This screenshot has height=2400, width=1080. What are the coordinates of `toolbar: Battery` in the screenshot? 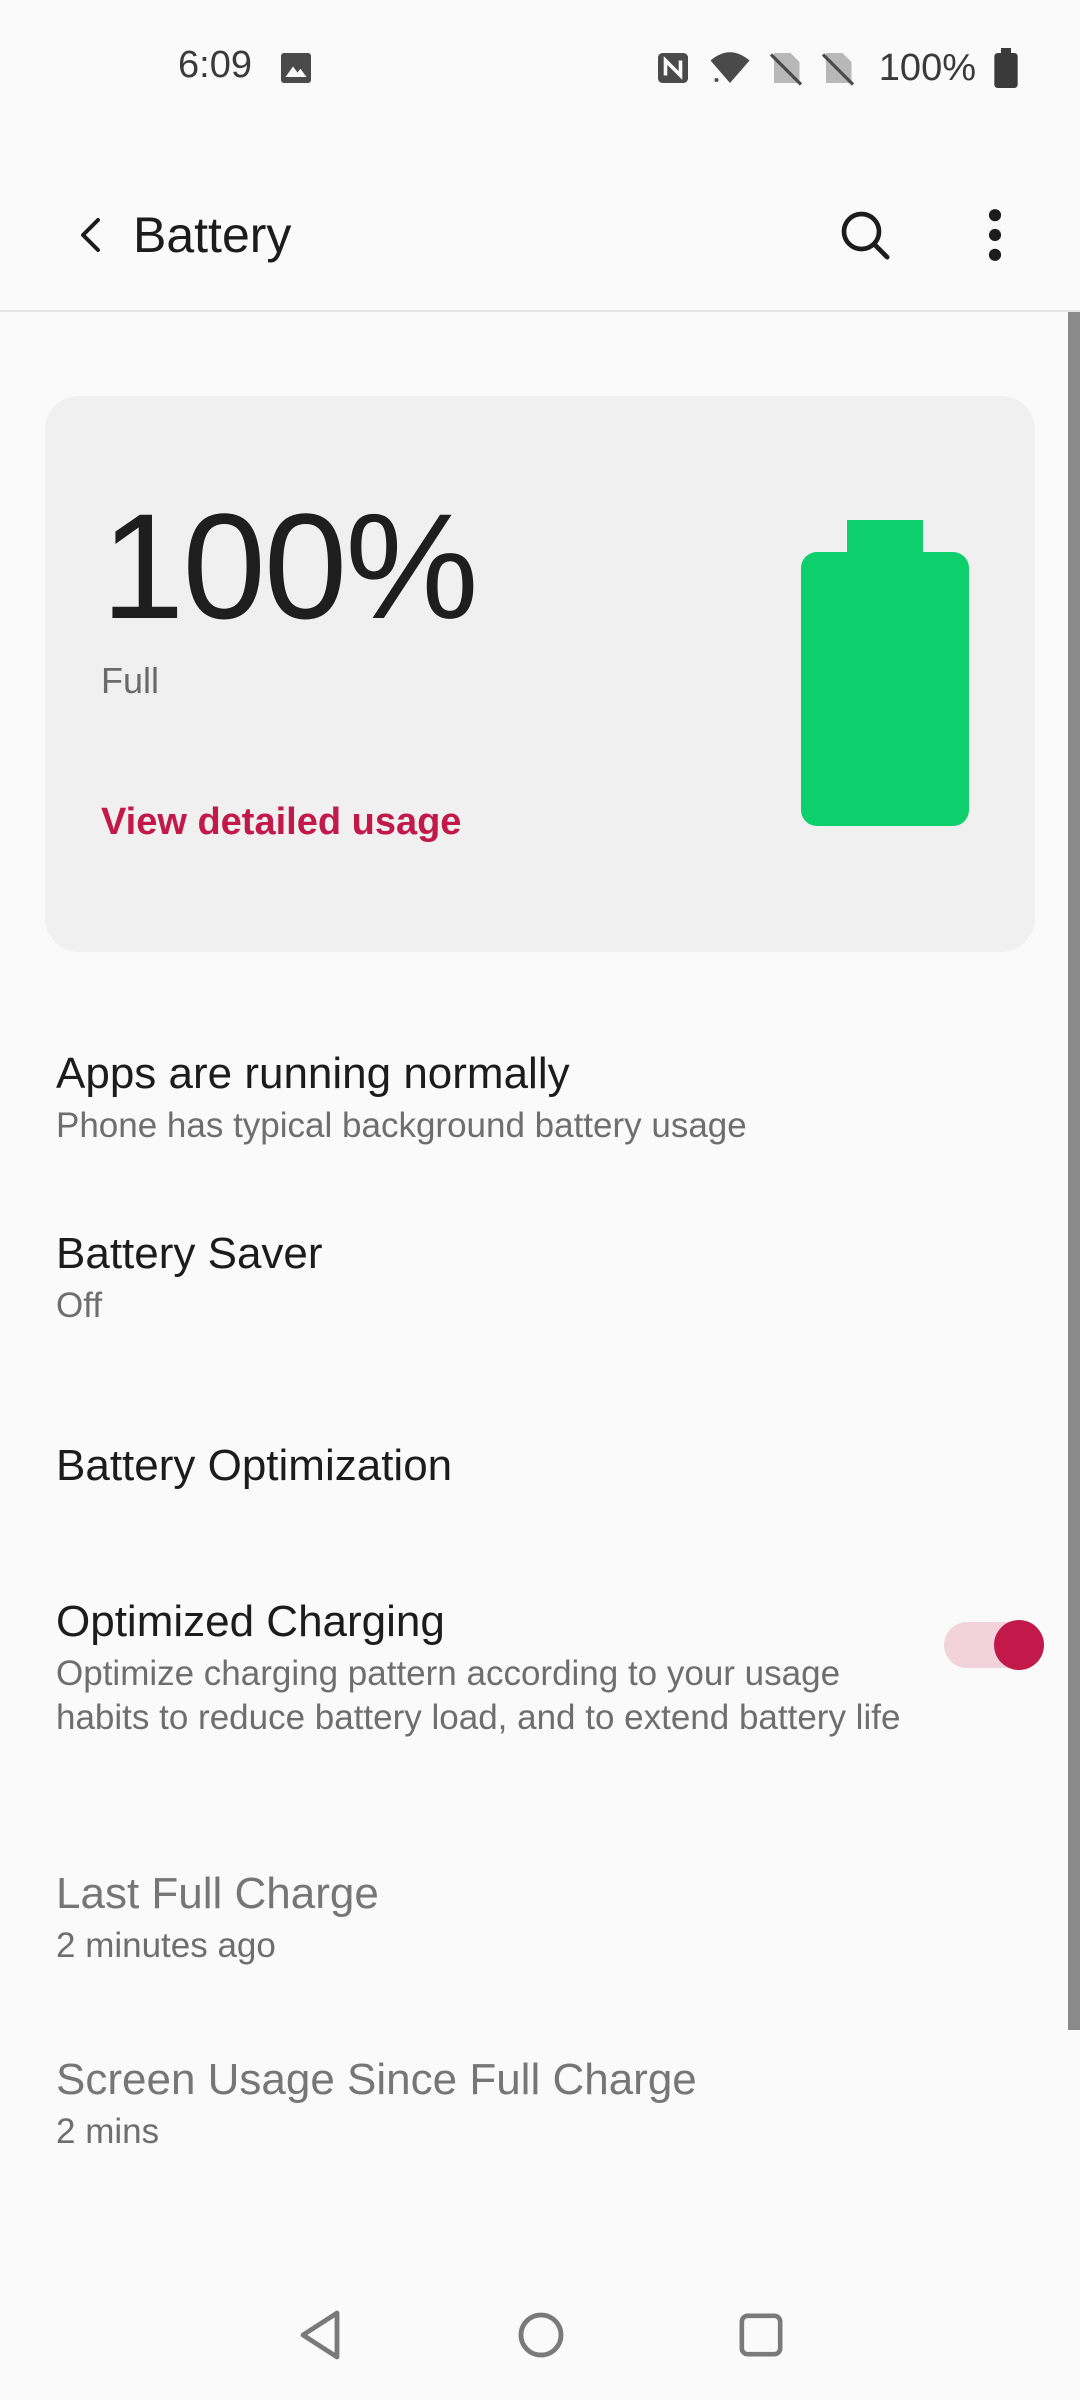 It's located at (540, 236).